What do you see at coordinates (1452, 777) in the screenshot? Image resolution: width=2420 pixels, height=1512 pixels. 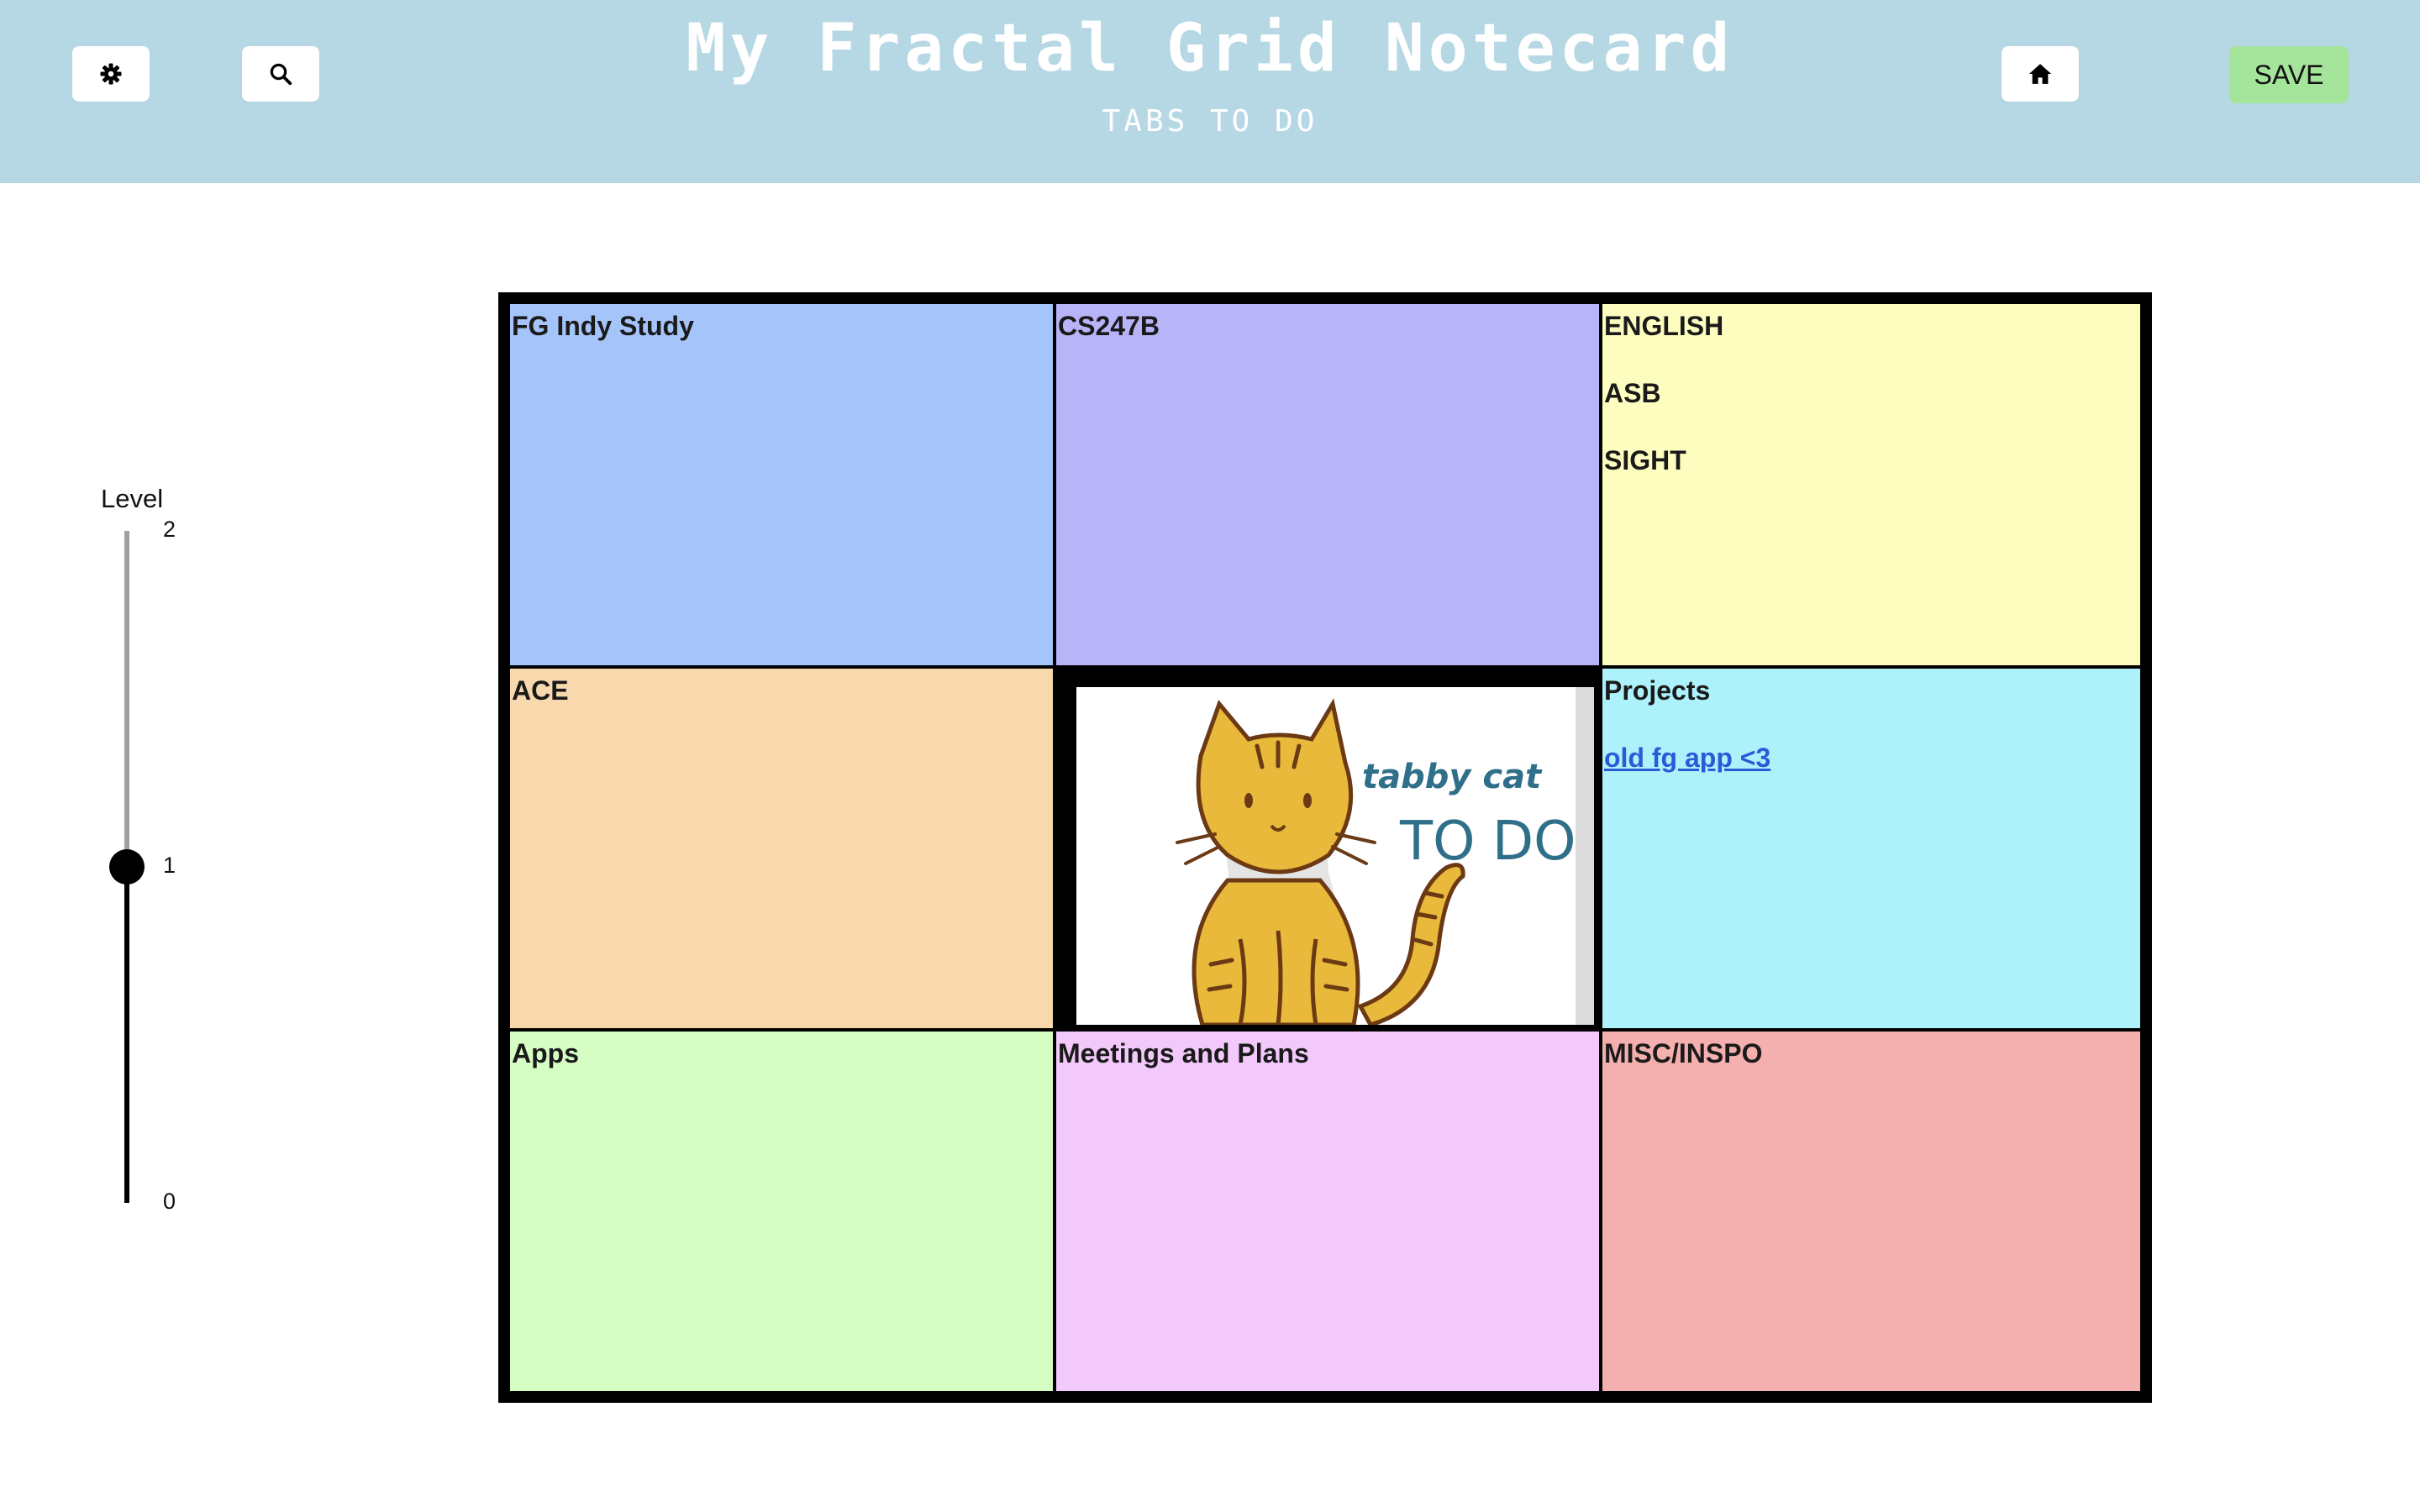 I see `image-caption-top: tabby cat` at bounding box center [1452, 777].